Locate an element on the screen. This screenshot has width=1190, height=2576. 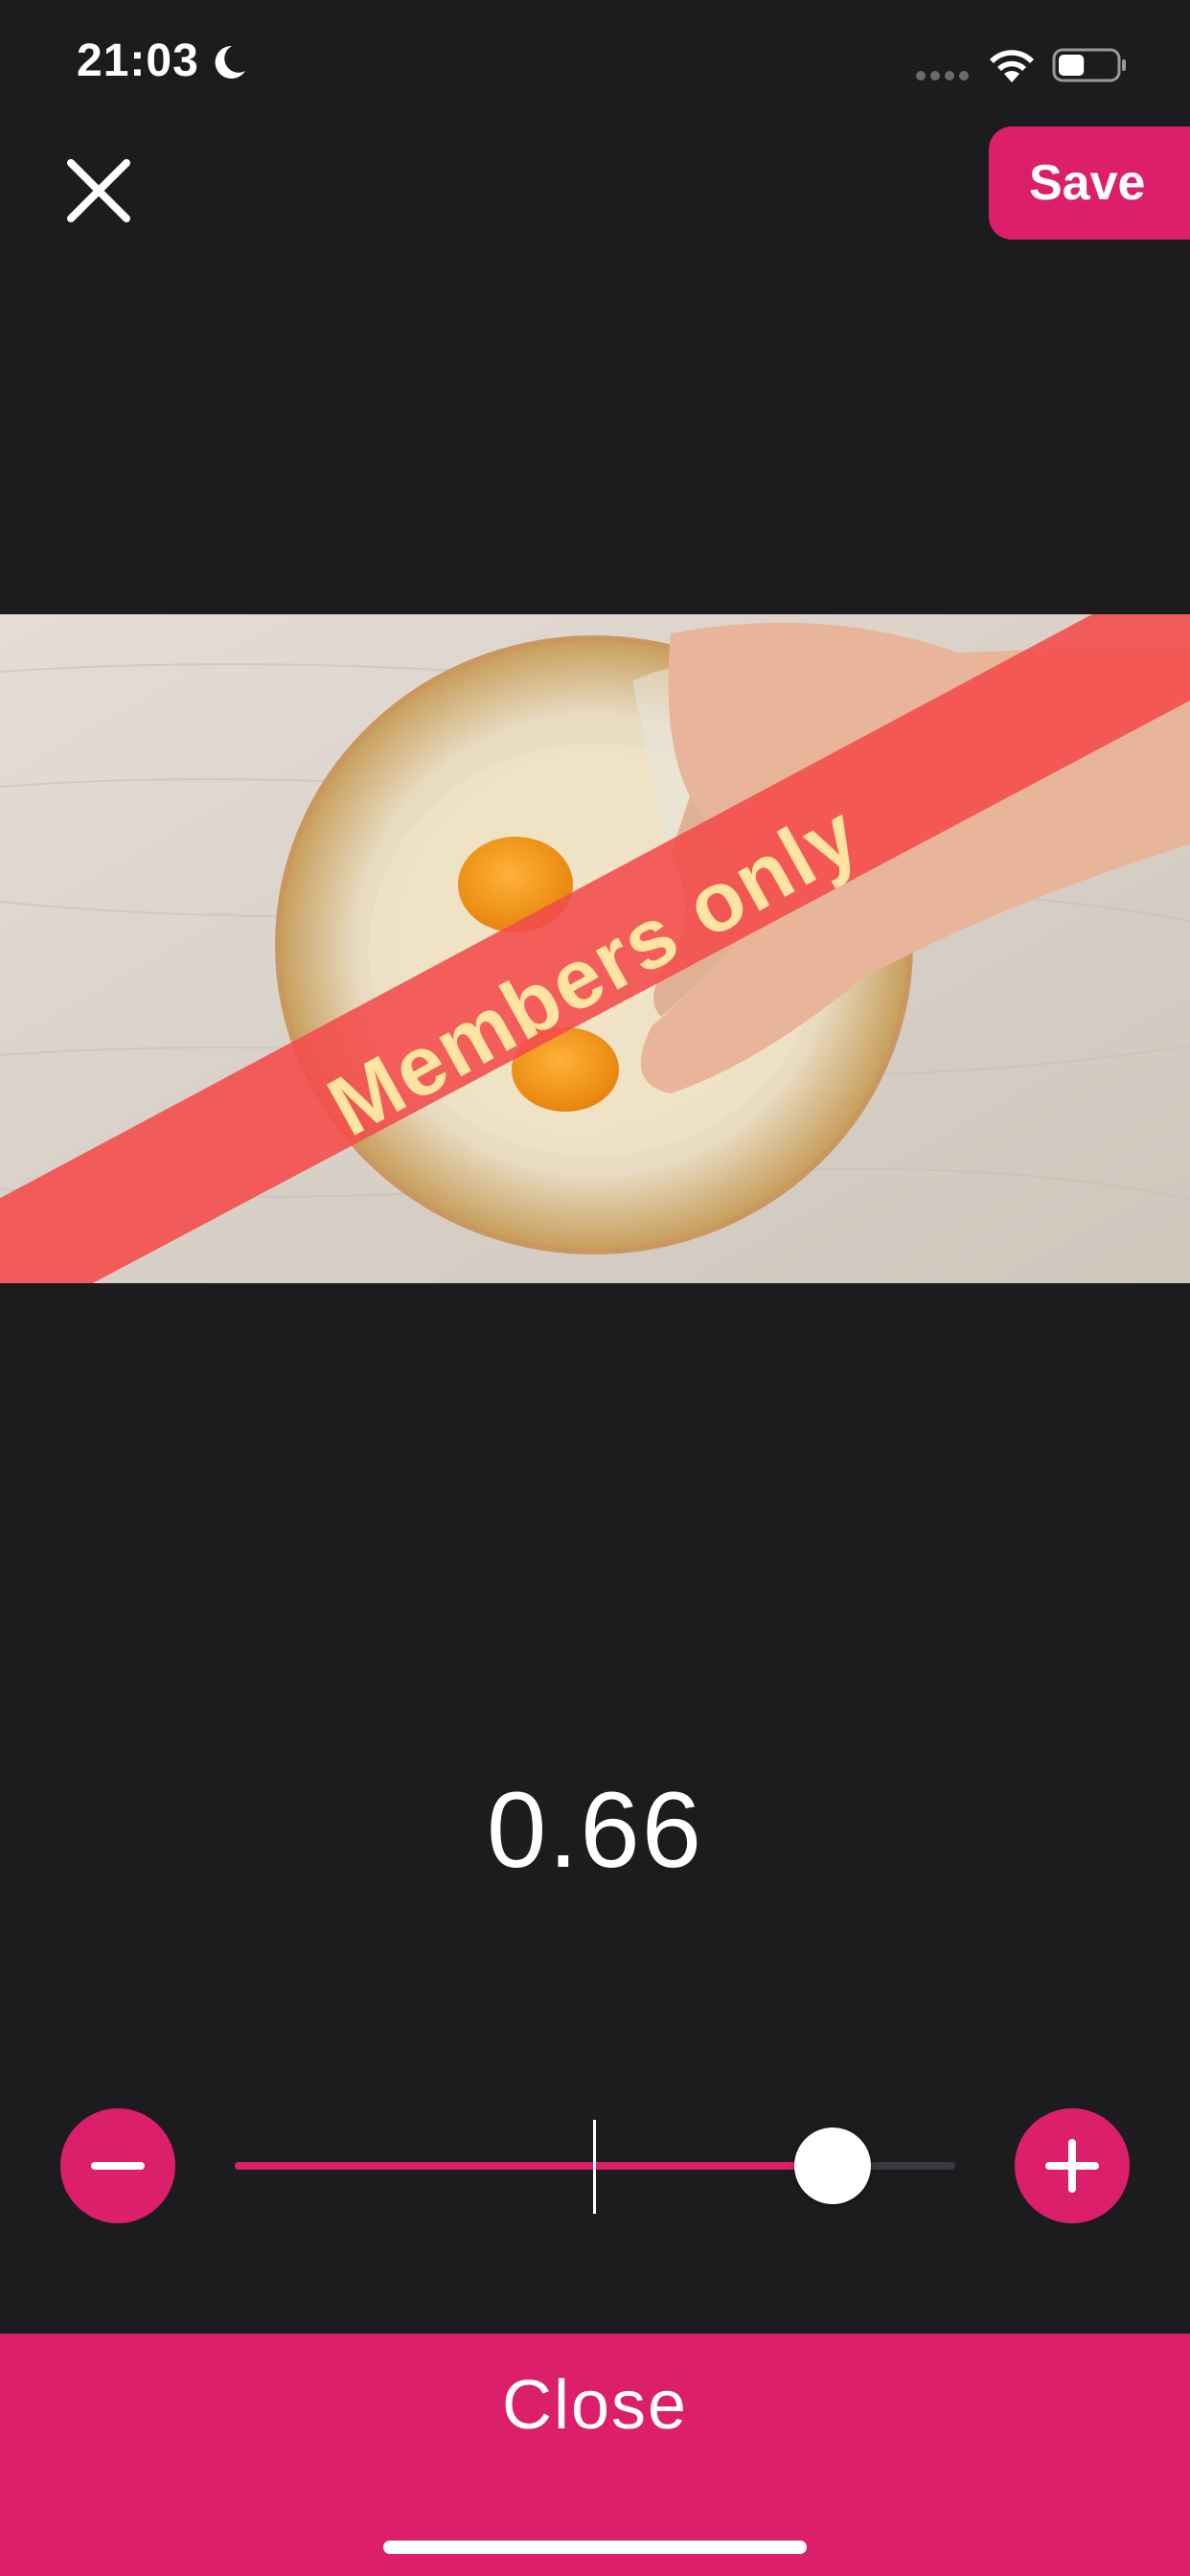
slider-fill is located at coordinates (534, 2166).